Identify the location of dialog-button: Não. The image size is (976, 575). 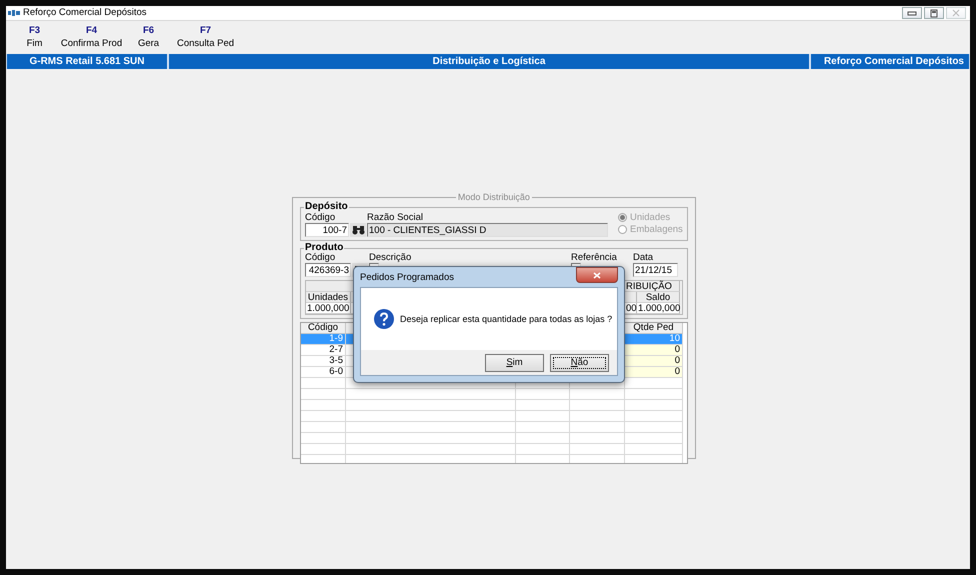
(579, 363).